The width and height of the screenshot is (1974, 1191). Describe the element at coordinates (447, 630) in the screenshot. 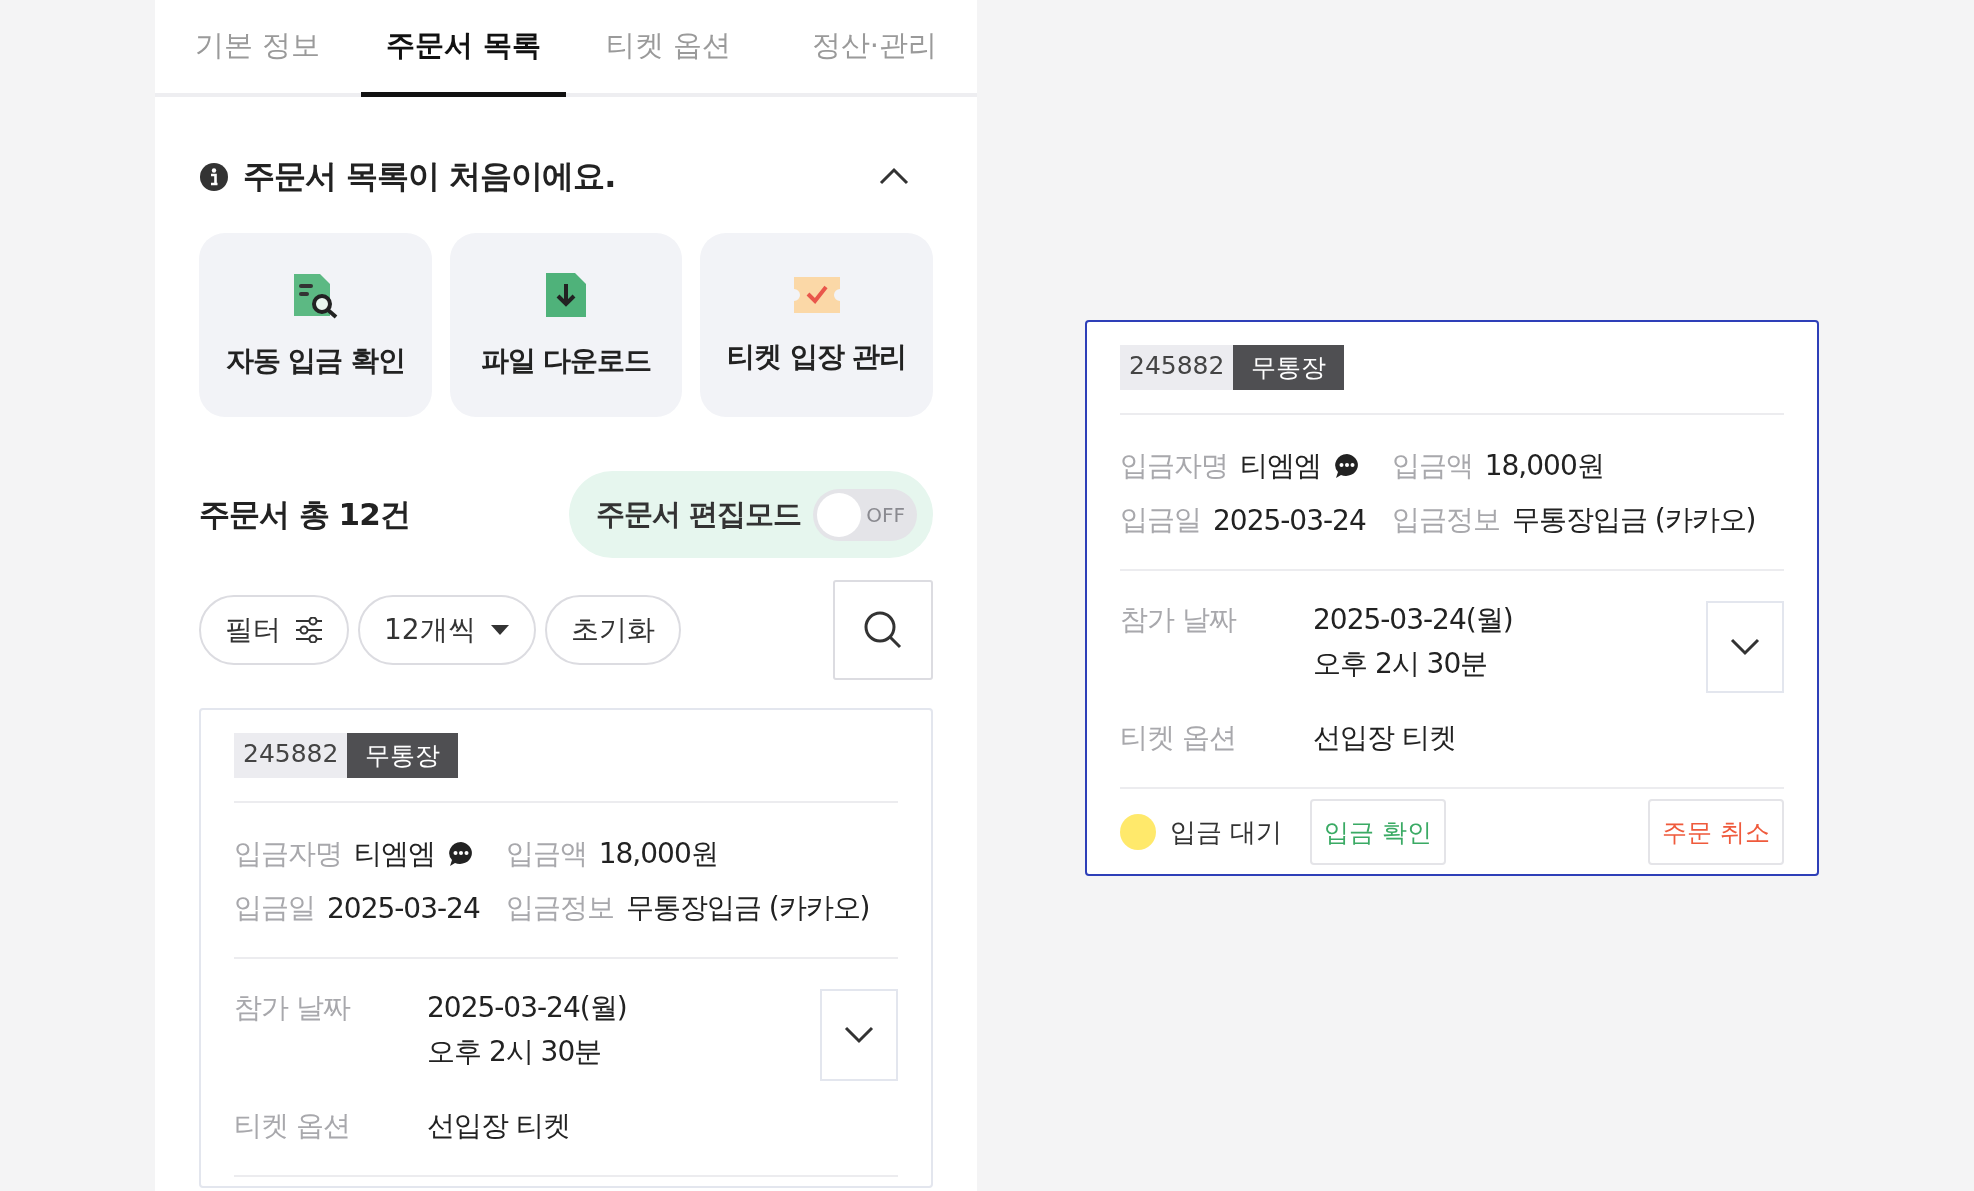

I see `filter-chip: 12개씩` at that location.